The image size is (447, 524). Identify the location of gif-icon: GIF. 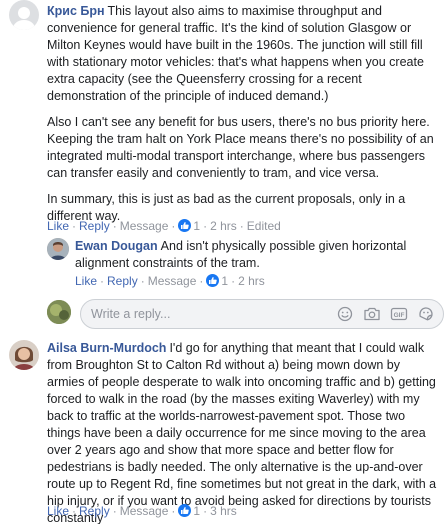
(399, 314).